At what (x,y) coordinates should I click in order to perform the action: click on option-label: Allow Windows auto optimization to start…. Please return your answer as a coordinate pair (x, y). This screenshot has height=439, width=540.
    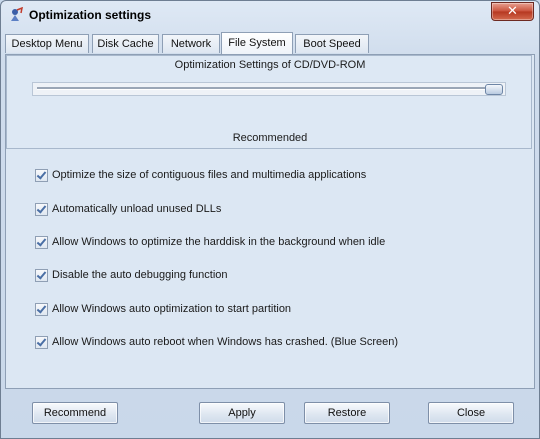
    Looking at the image, I should click on (172, 309).